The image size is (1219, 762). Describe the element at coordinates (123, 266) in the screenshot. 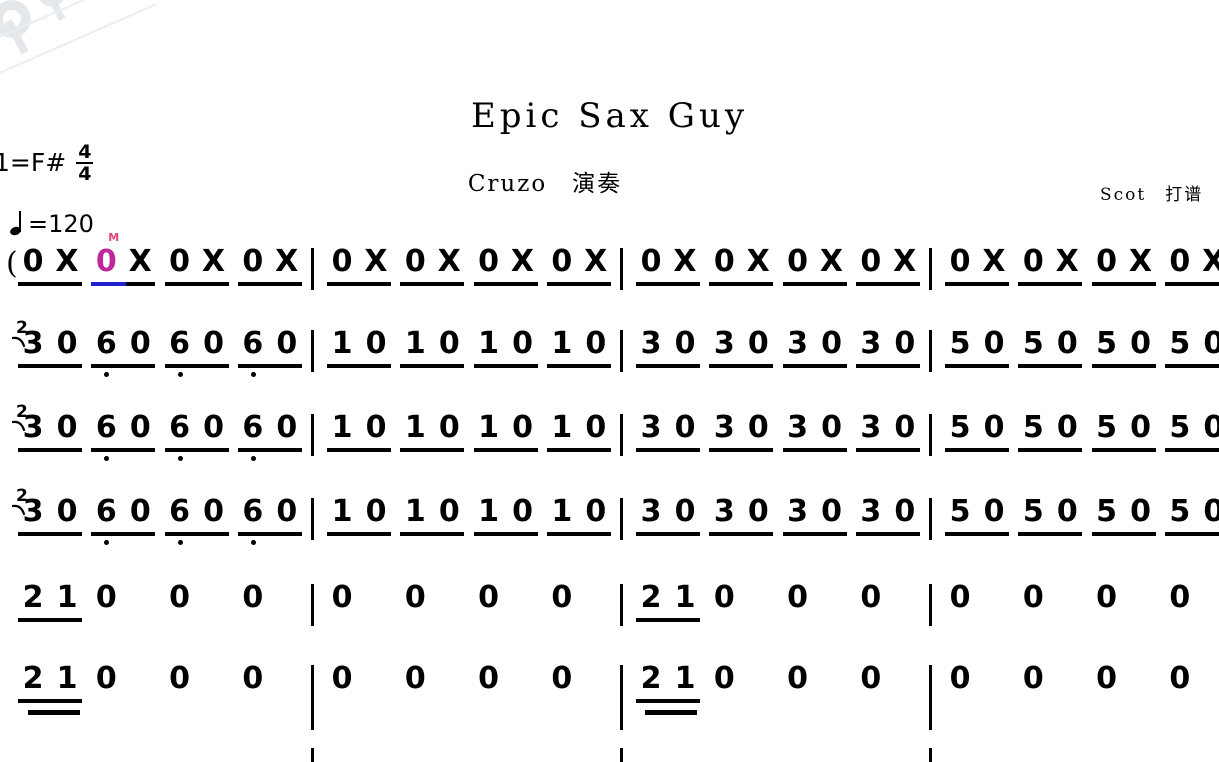

I see `beat-group: M0X` at that location.